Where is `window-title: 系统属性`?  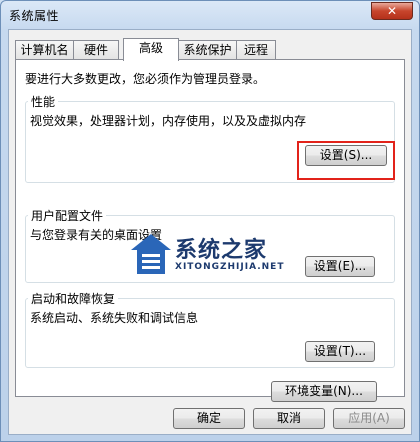 window-title: 系统属性 is located at coordinates (34, 16).